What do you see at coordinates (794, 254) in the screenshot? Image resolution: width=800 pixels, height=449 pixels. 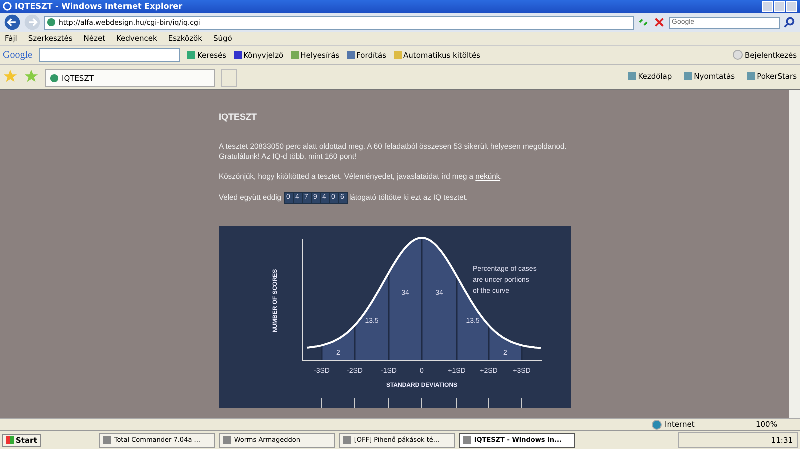 I see `scrollbar` at bounding box center [794, 254].